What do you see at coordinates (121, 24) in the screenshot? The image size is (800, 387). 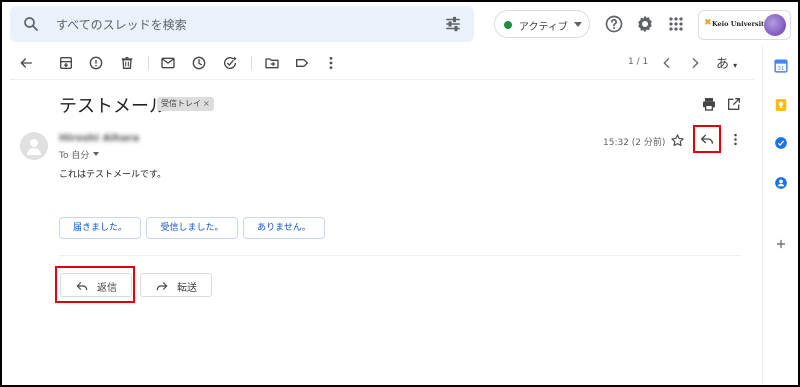 I see `search-input: すべてのスレッドを検索` at bounding box center [121, 24].